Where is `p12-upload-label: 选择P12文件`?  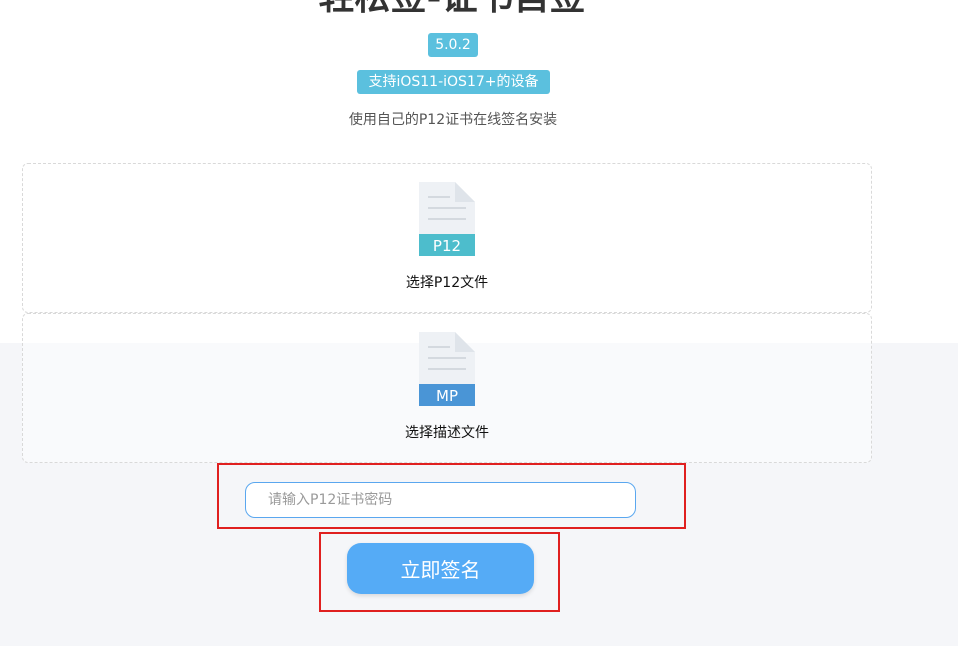 p12-upload-label: 选择P12文件 is located at coordinates (447, 283).